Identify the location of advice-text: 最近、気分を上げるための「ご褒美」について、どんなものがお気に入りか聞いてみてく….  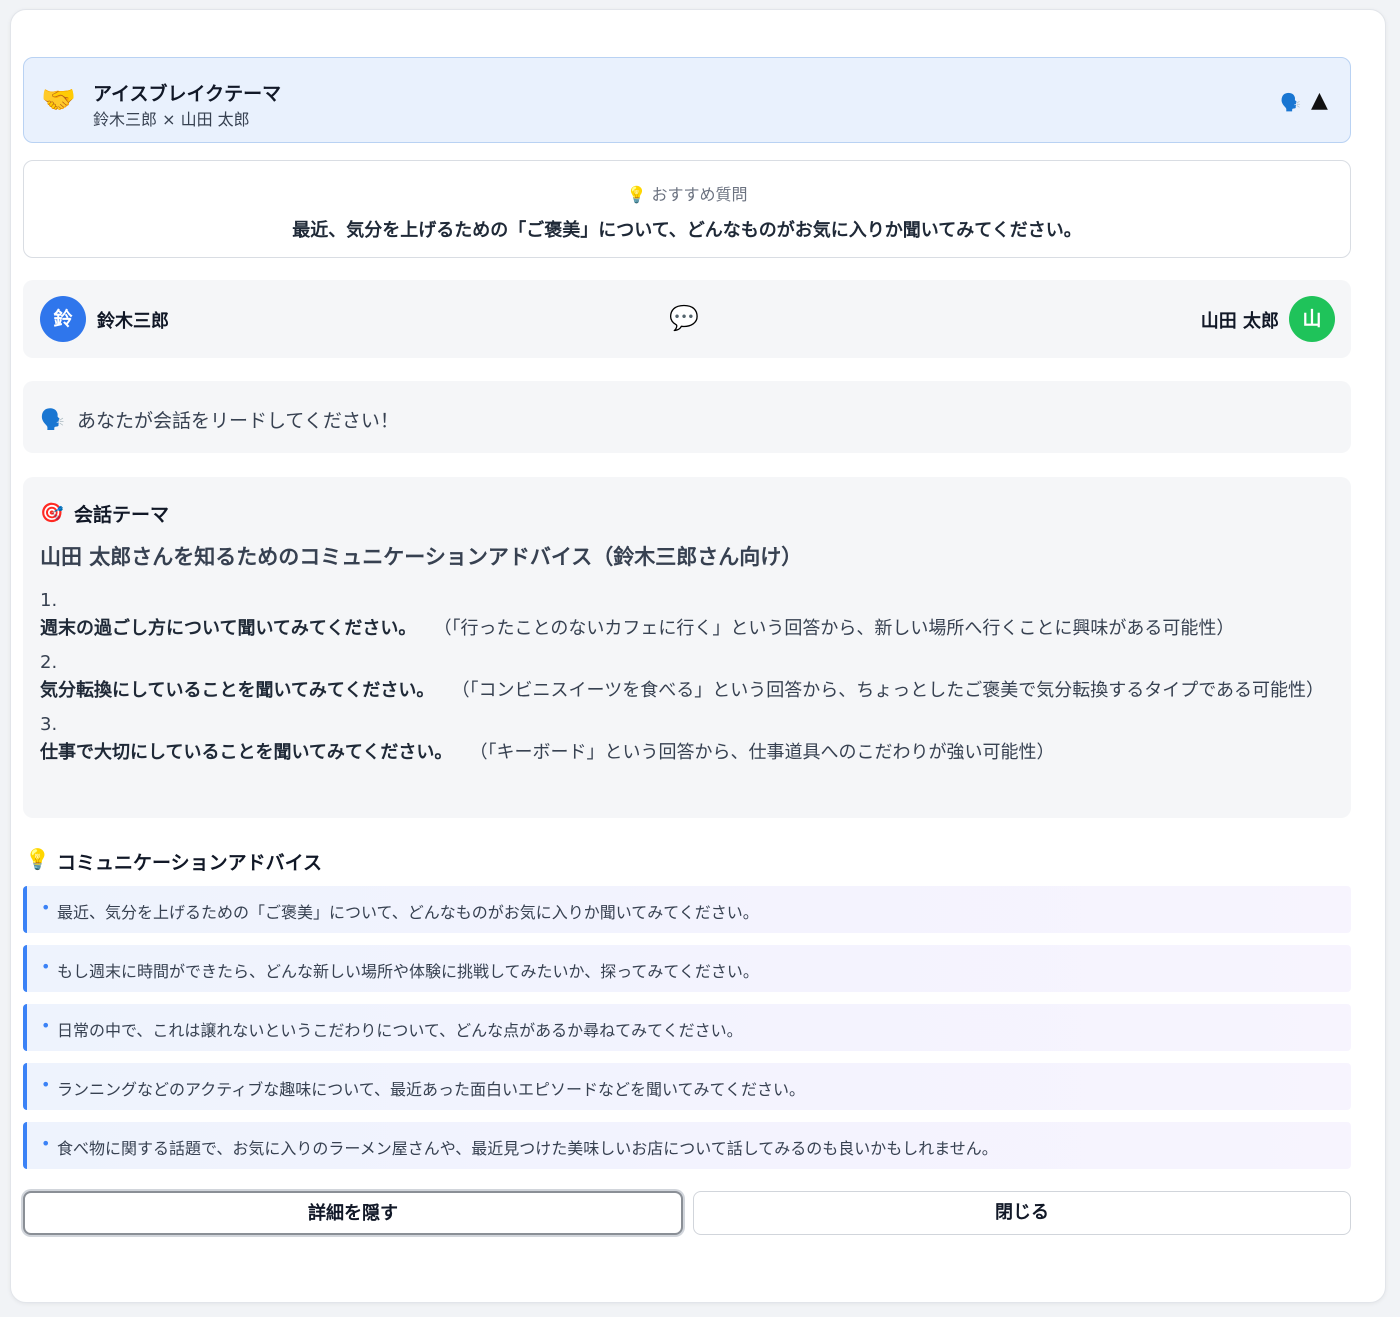
(408, 912).